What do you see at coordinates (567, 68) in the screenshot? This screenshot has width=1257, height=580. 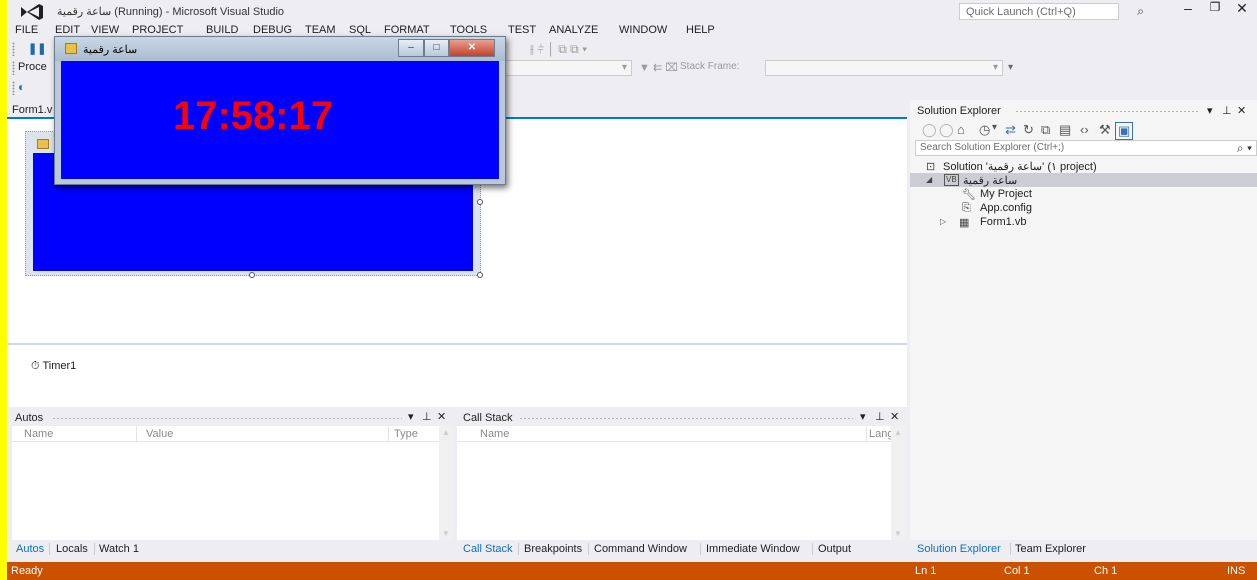 I see `thread-dropdown: ▾` at bounding box center [567, 68].